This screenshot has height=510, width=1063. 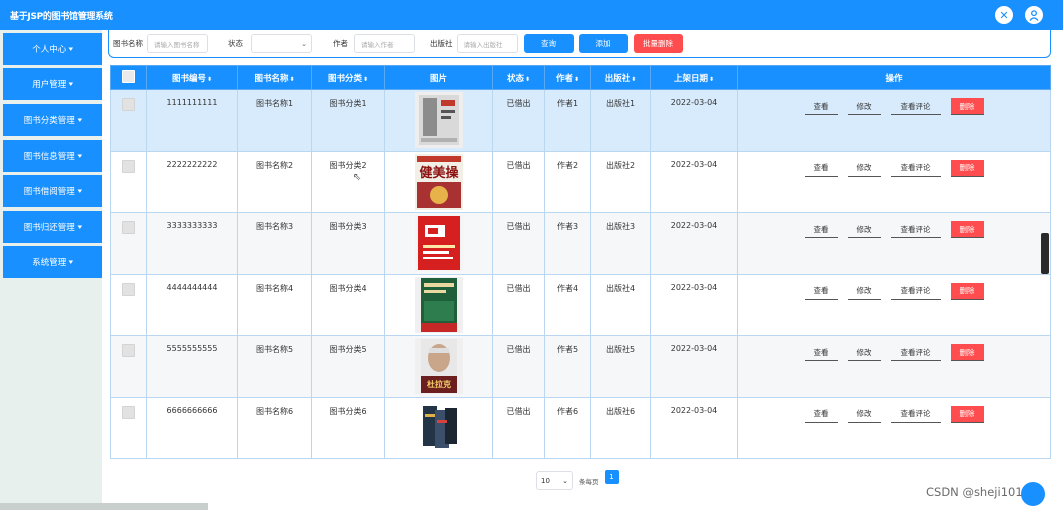 What do you see at coordinates (52, 49) in the screenshot?
I see `sidebar-item-personal-center: 个人中心 ▾` at bounding box center [52, 49].